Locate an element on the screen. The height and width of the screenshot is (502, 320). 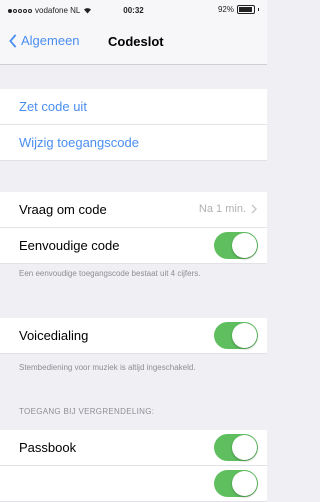
simple-code-toggle is located at coordinates (236, 245).